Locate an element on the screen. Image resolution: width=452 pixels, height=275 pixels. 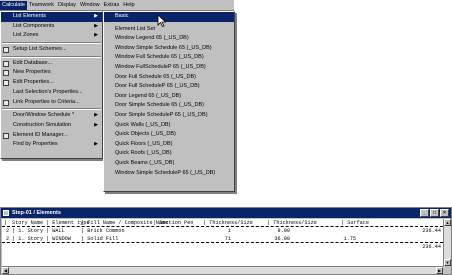
minimize-button: _ is located at coordinates (424, 213).